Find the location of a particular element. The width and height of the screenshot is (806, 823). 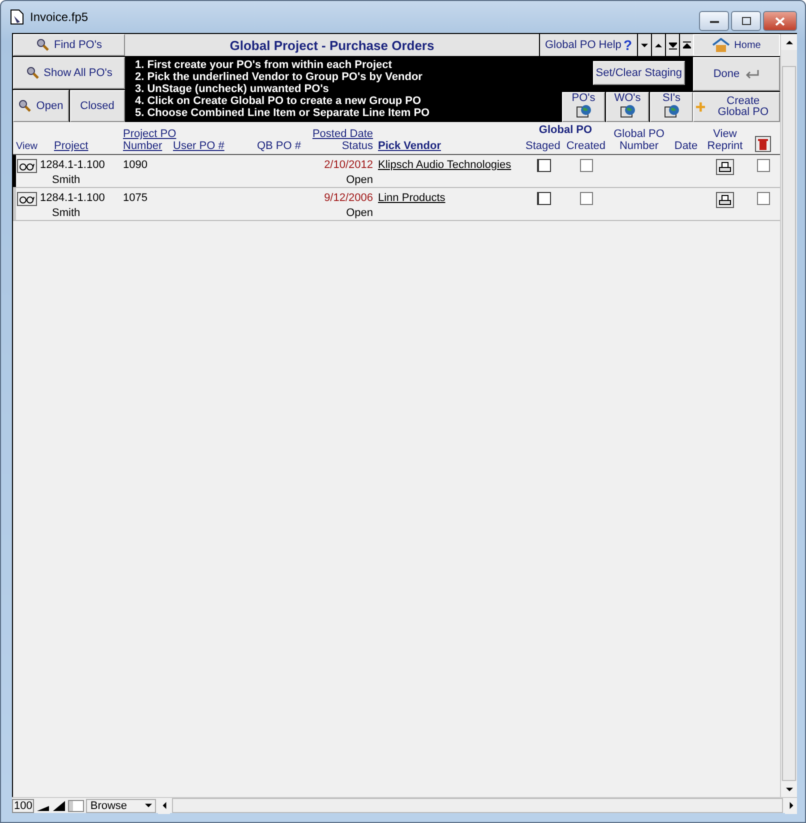

column-header: Created is located at coordinates (586, 146).